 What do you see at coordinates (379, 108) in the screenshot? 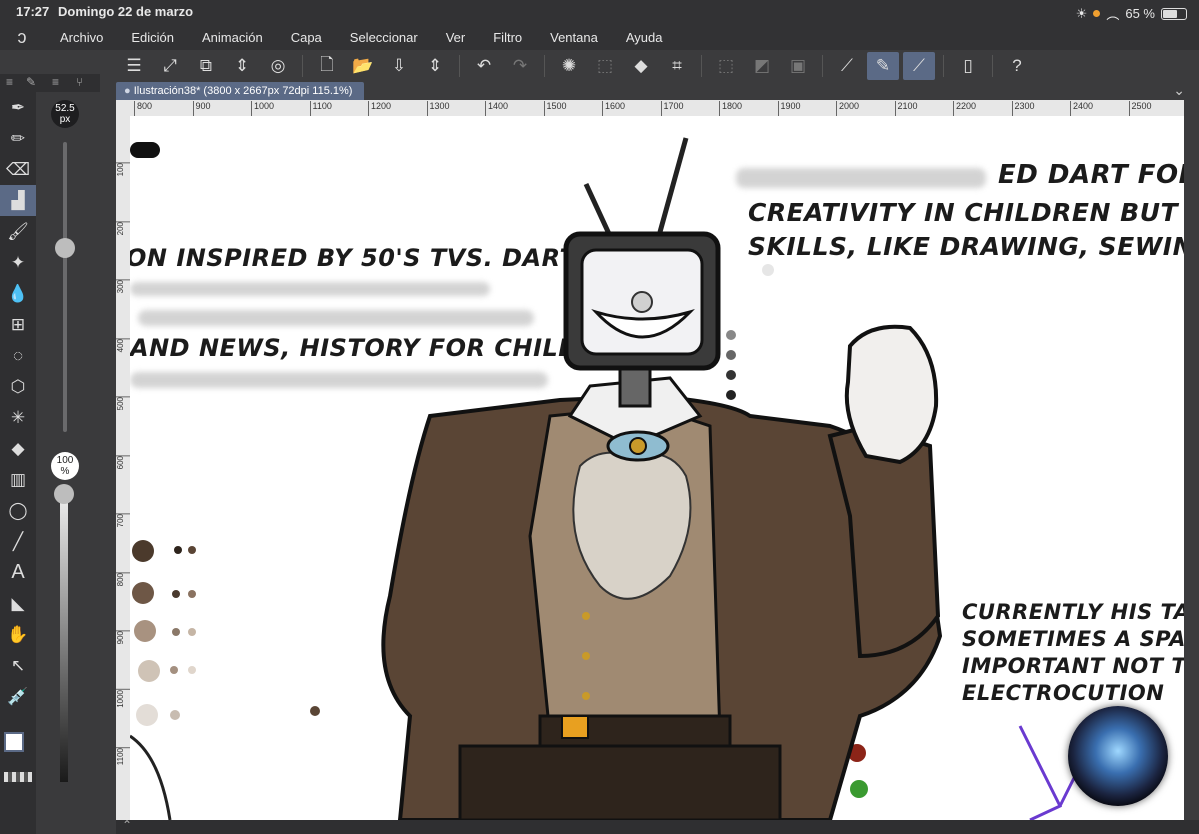
I see `ruler-tick-label: 1200` at bounding box center [379, 108].